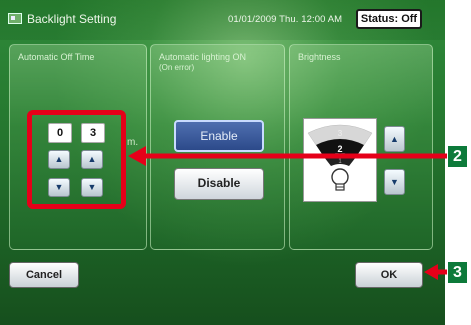  I want to click on page-title: Backlight Setting, so click(72, 19).